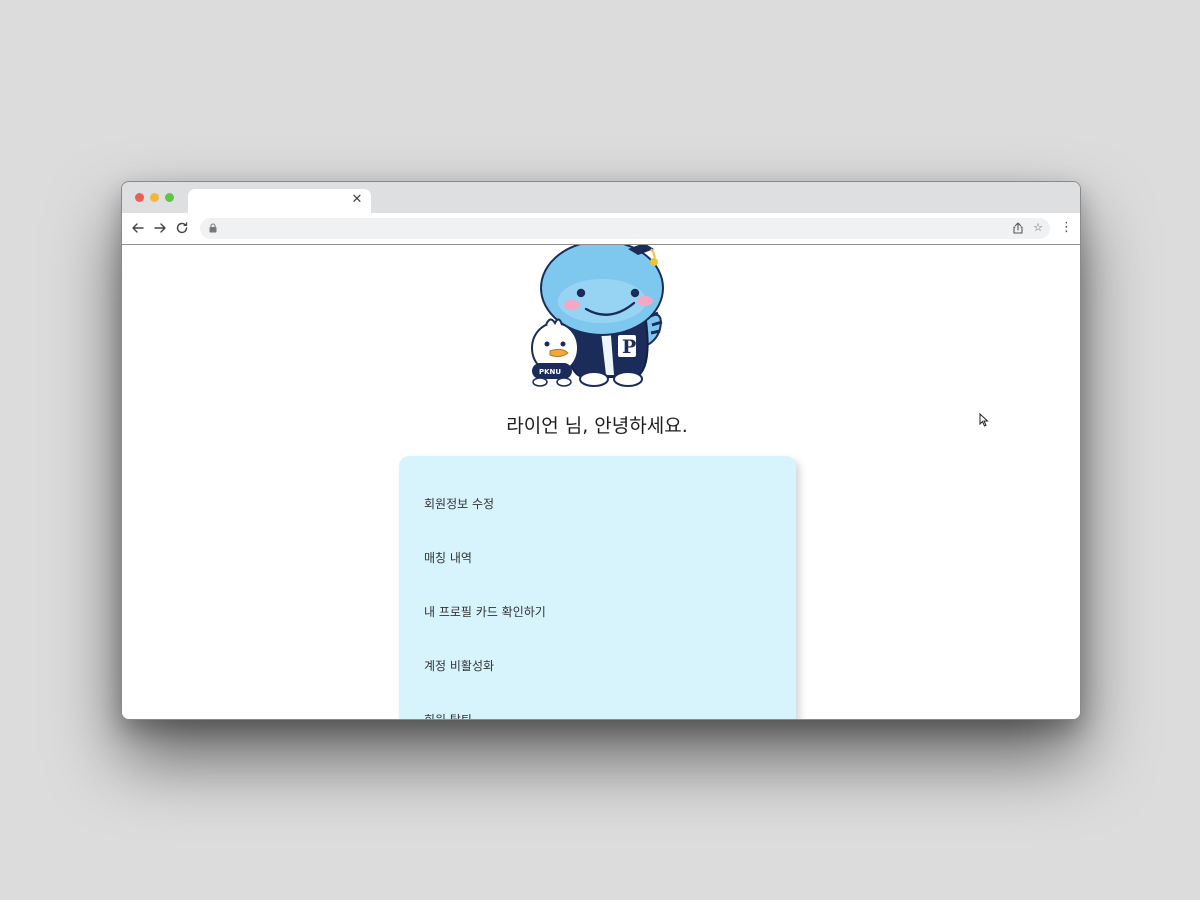 This screenshot has height=900, width=1200. I want to click on tab-strip: ✕, so click(601, 197).